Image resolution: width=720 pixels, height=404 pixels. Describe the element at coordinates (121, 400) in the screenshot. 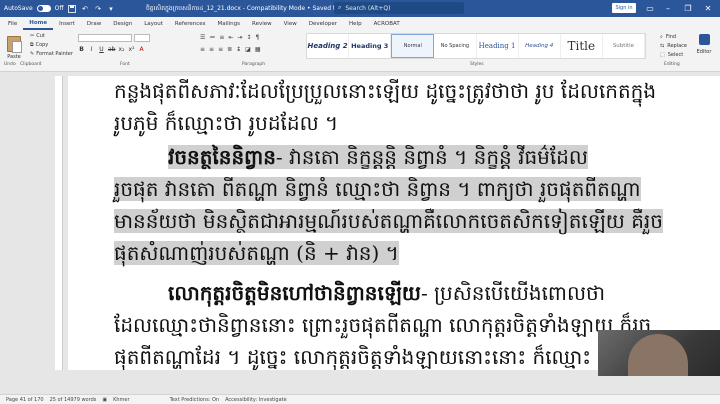

I see `language-status: Khmer` at that location.